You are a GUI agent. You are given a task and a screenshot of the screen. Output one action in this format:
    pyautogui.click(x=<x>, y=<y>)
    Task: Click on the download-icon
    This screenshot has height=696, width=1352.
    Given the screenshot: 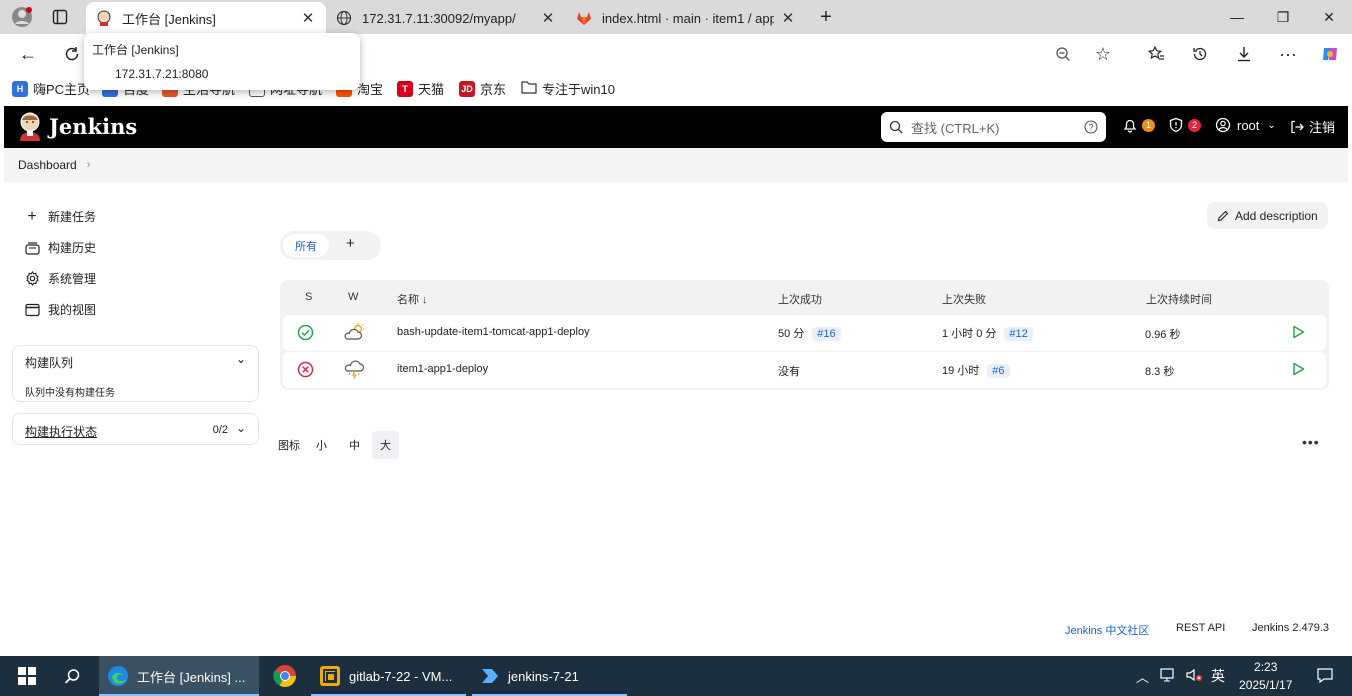 What is the action you would take?
    pyautogui.click(x=1244, y=54)
    